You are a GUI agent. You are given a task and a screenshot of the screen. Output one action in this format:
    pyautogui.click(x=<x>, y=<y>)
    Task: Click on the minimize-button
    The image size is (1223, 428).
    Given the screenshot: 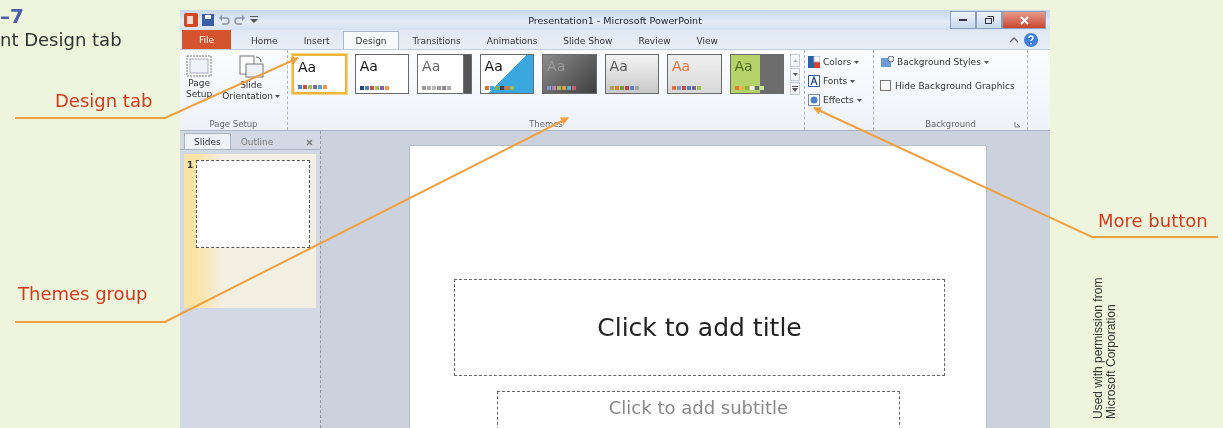 What is the action you would take?
    pyautogui.click(x=963, y=20)
    